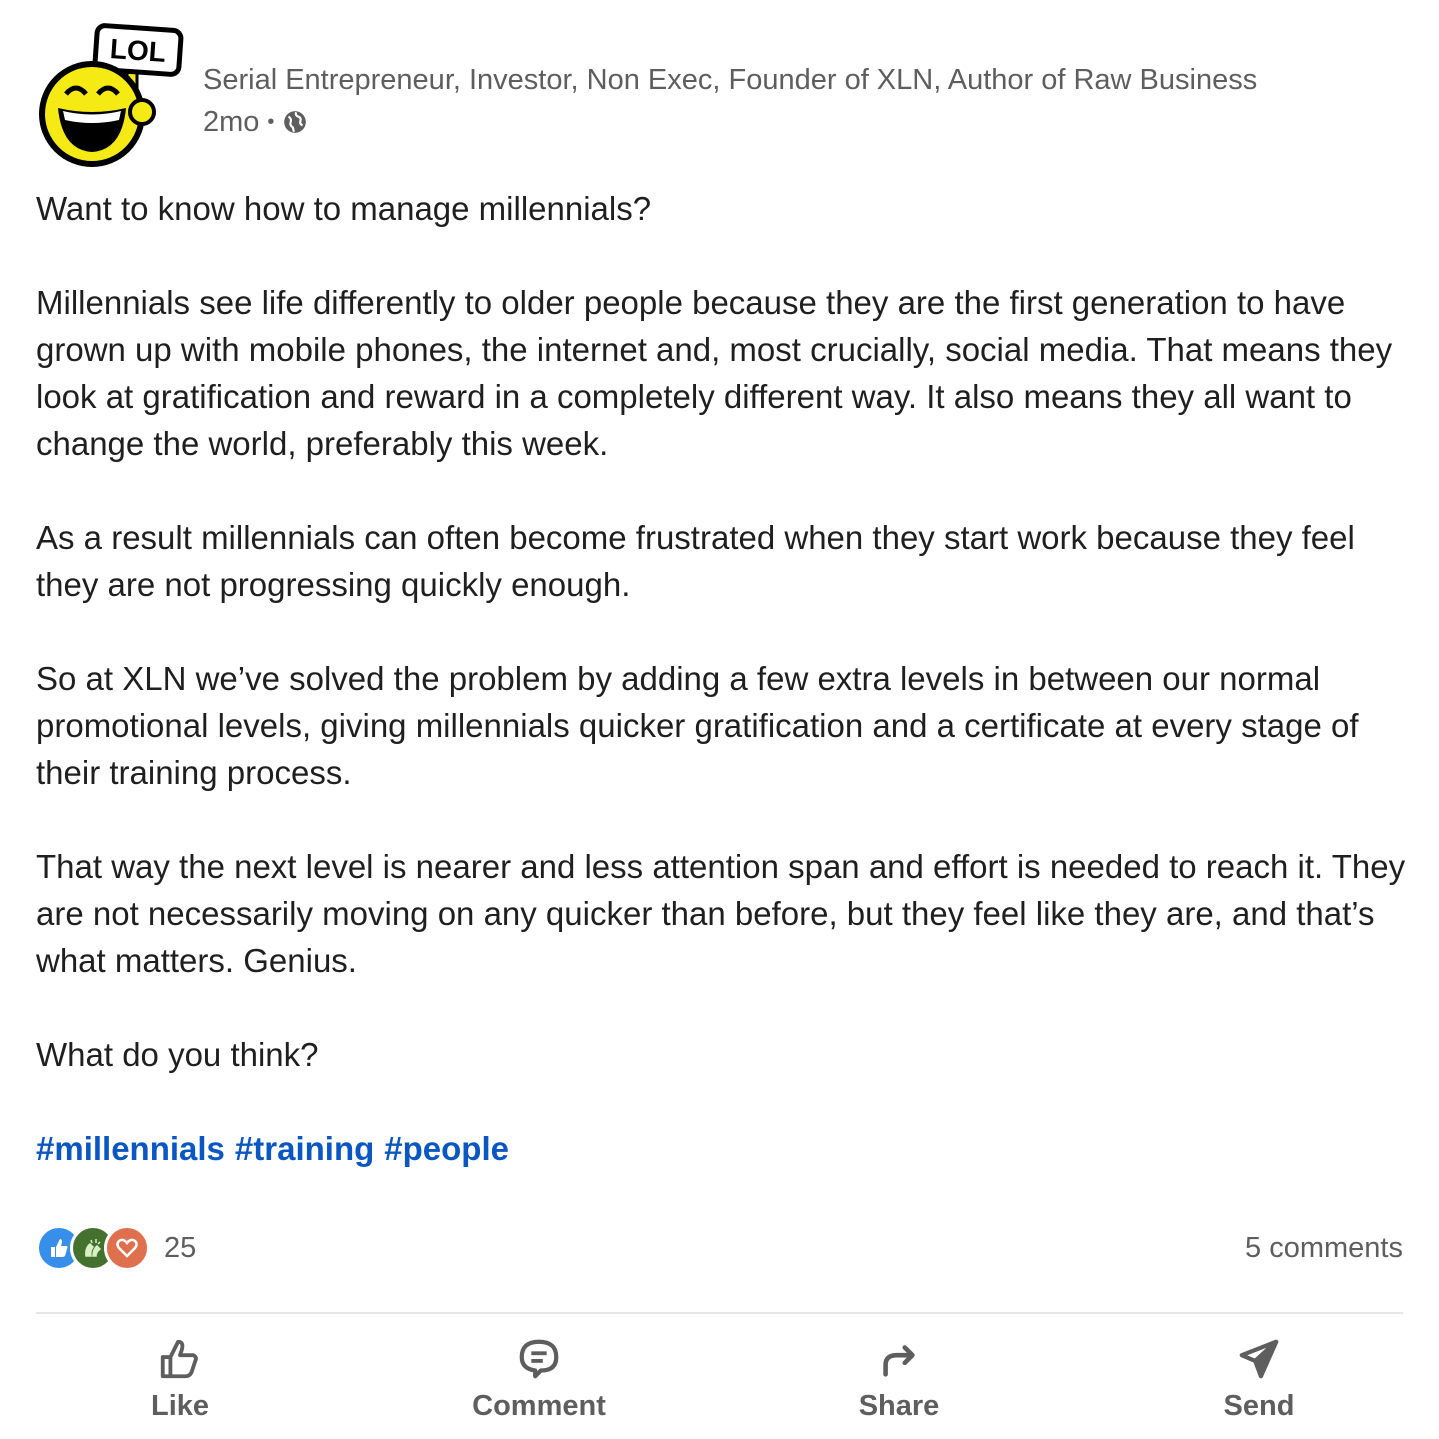 This screenshot has width=1439, height=1439. I want to click on comment-button: Comment, so click(539, 1376).